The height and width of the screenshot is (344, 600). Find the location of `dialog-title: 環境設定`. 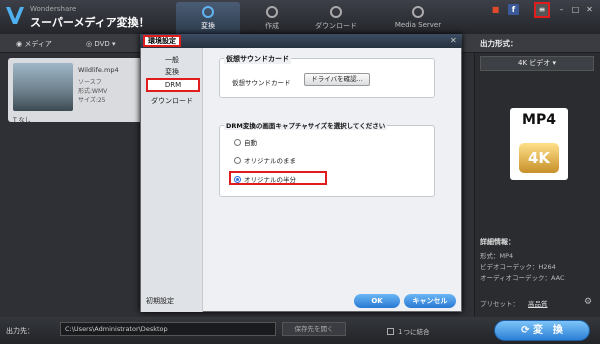

dialog-title: 環境設定 is located at coordinates (162, 41).